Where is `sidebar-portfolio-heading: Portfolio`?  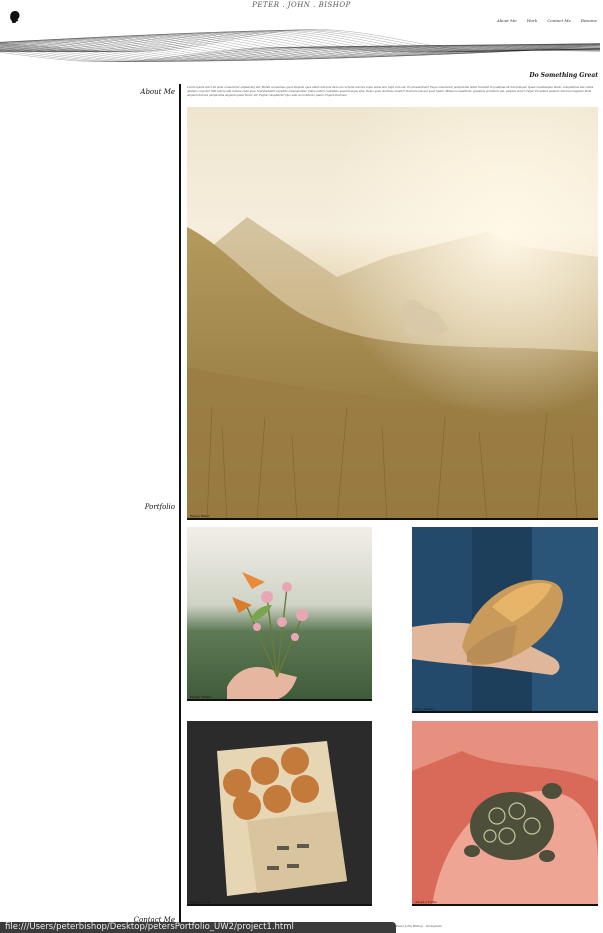 sidebar-portfolio-heading: Portfolio is located at coordinates (160, 507).